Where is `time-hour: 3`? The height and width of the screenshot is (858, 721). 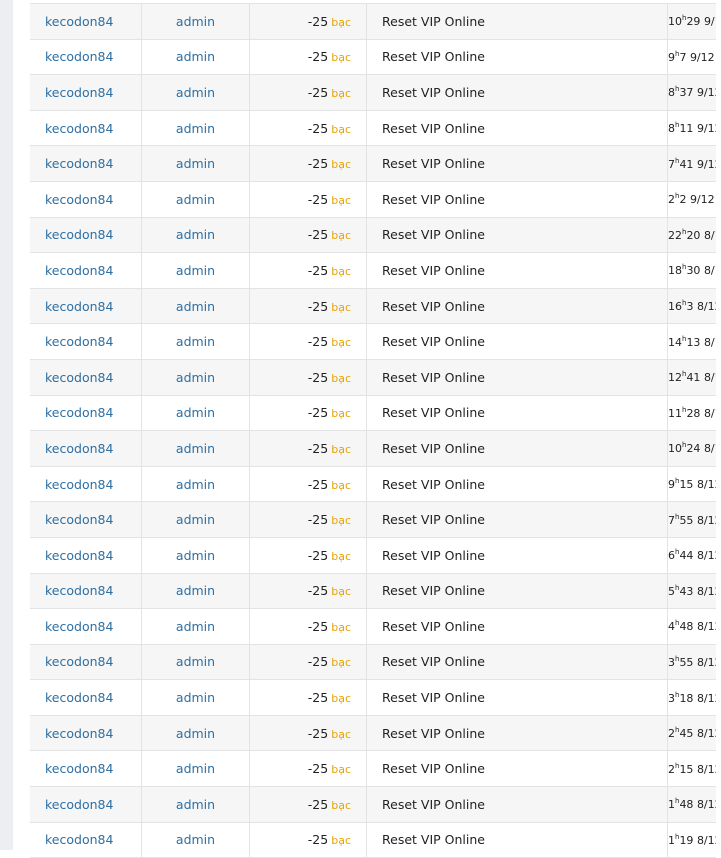
time-hour: 3 is located at coordinates (671, 698).